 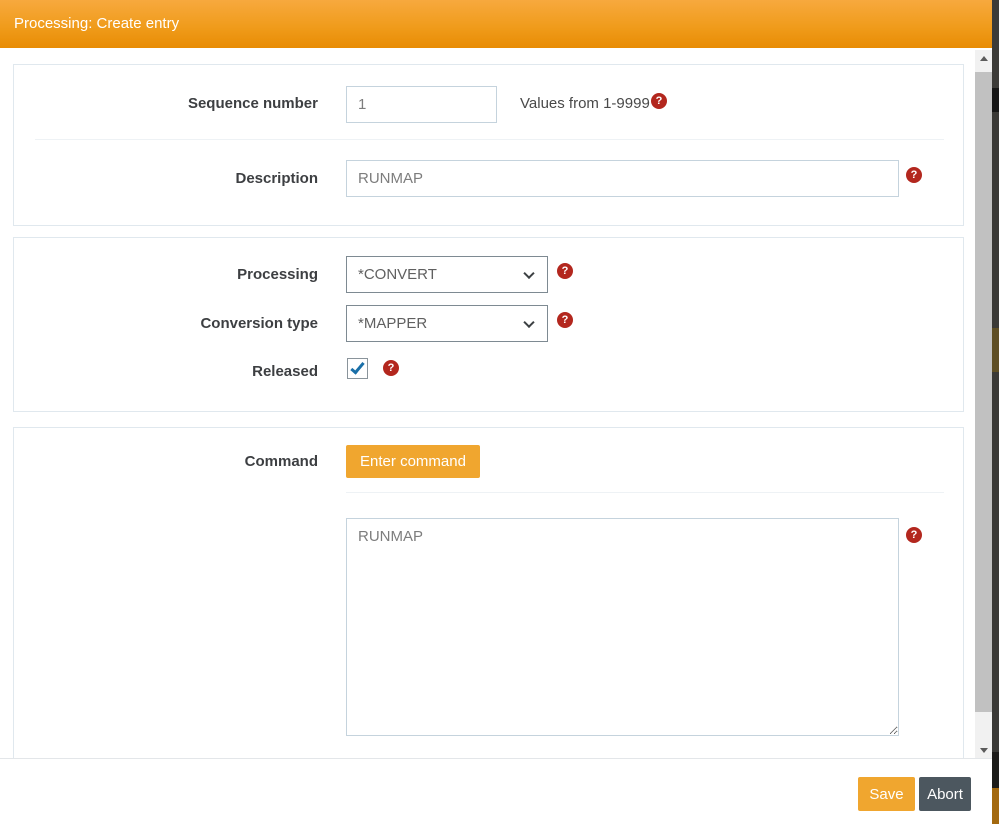 What do you see at coordinates (413, 461) in the screenshot?
I see `enter-command-button: Enter command` at bounding box center [413, 461].